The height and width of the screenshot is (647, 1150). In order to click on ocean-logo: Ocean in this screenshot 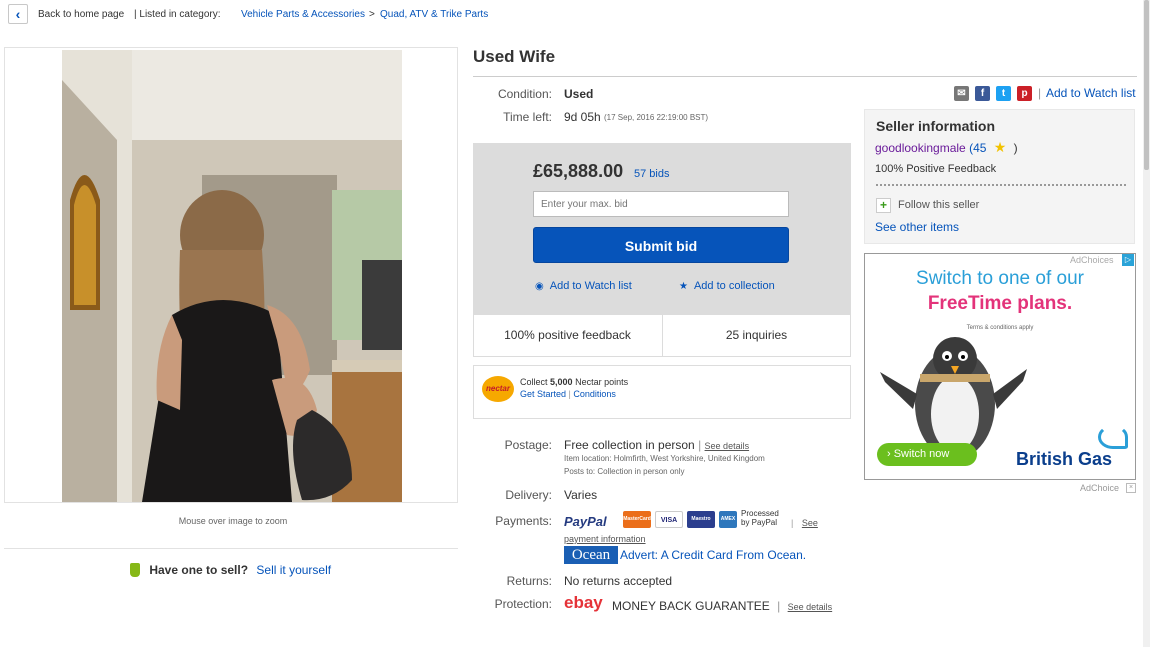, I will do `click(591, 555)`.